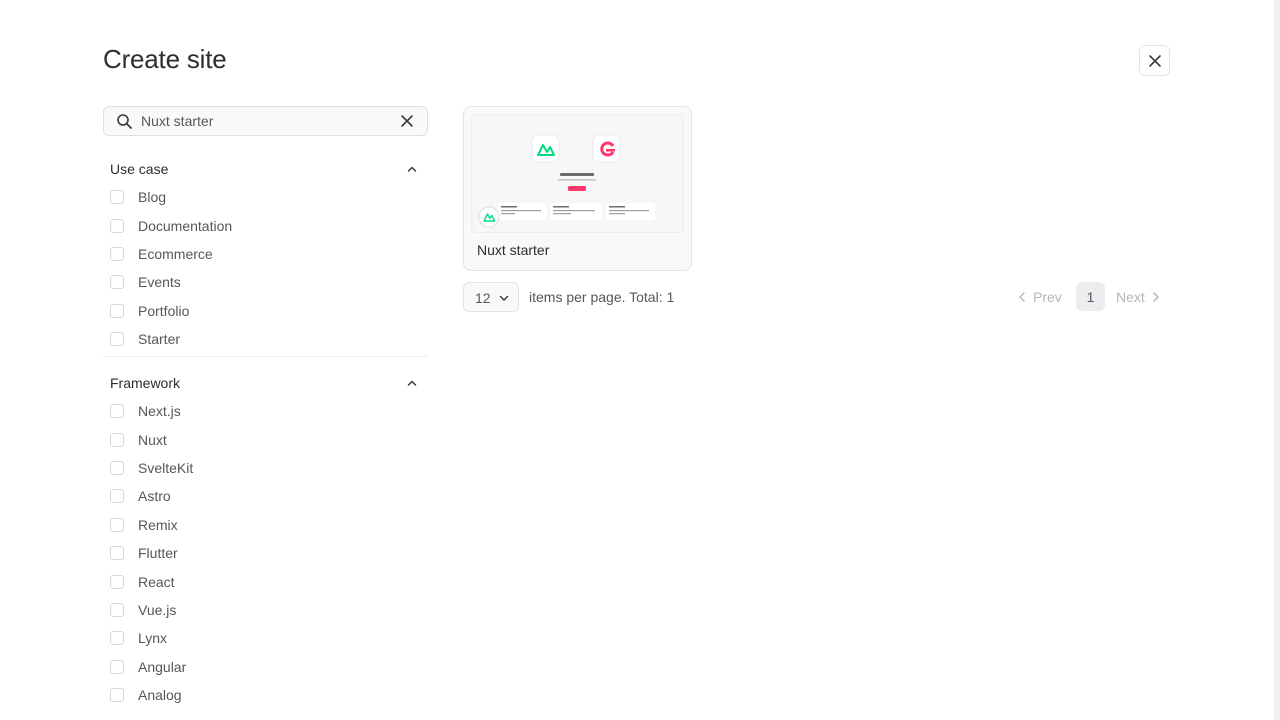  Describe the element at coordinates (152, 197) in the screenshot. I see `filter-option-label: Blog` at that location.